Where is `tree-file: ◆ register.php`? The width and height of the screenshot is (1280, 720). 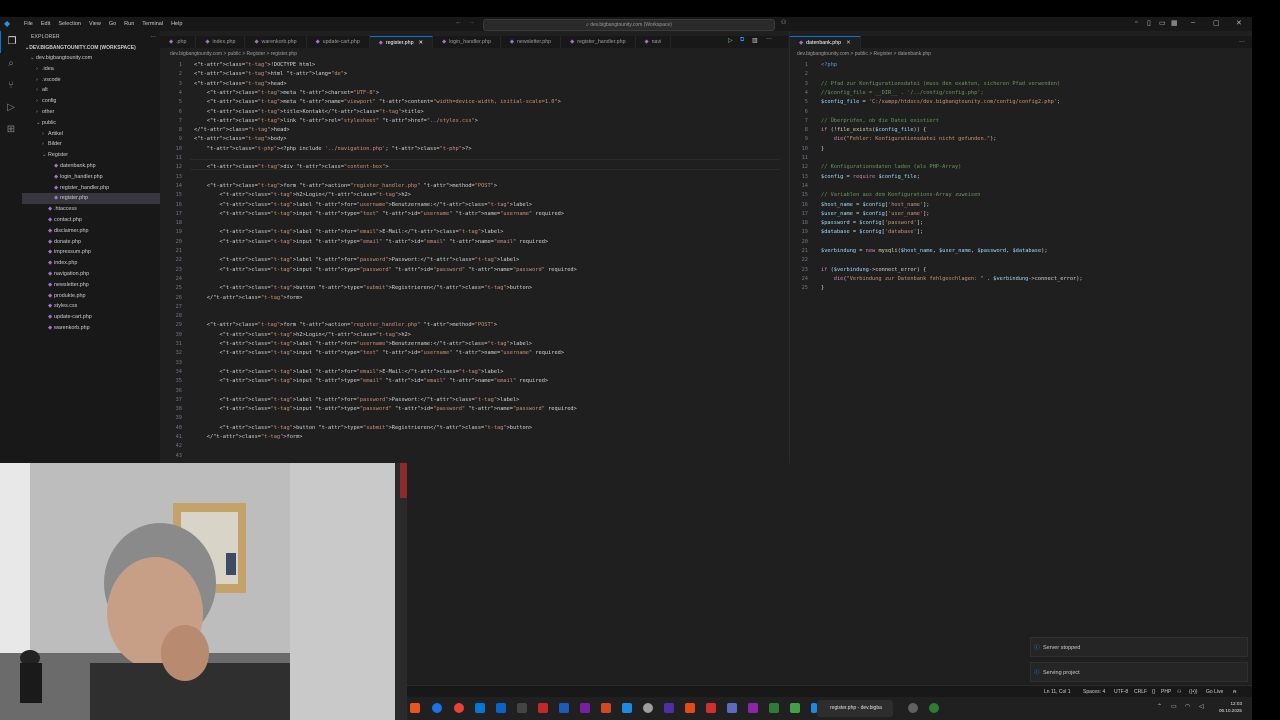 tree-file: ◆ register.php is located at coordinates (91, 199).